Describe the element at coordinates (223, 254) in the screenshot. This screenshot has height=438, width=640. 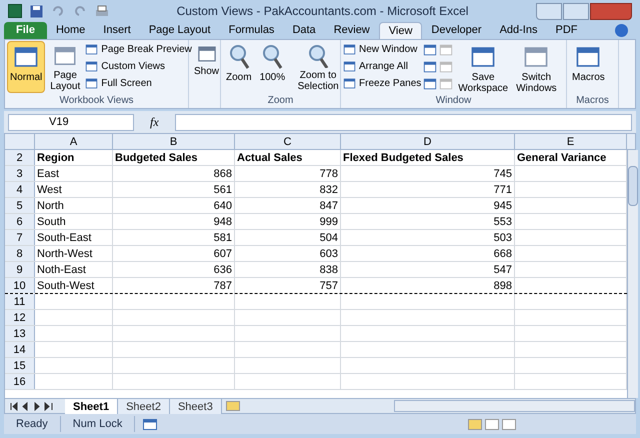
I see `table-cell: 607` at that location.